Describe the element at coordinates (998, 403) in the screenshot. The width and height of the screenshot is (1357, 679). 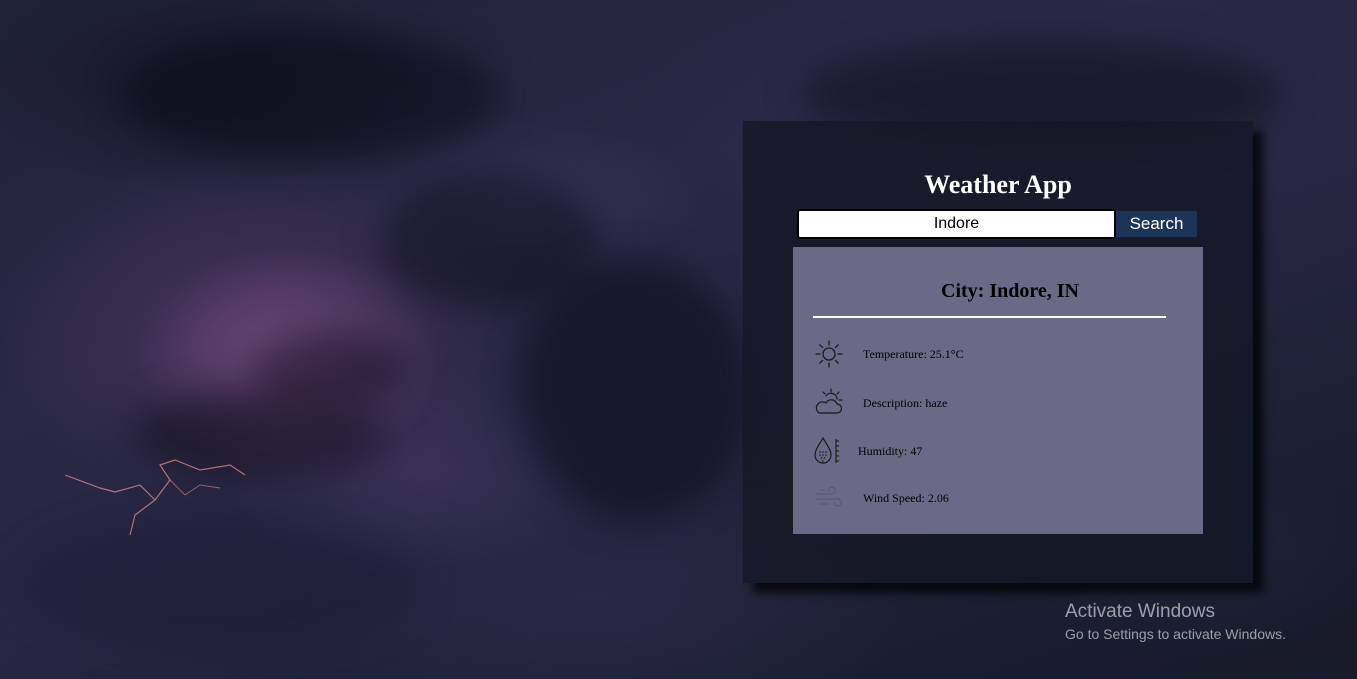
I see `description-row: Description: haze` at that location.